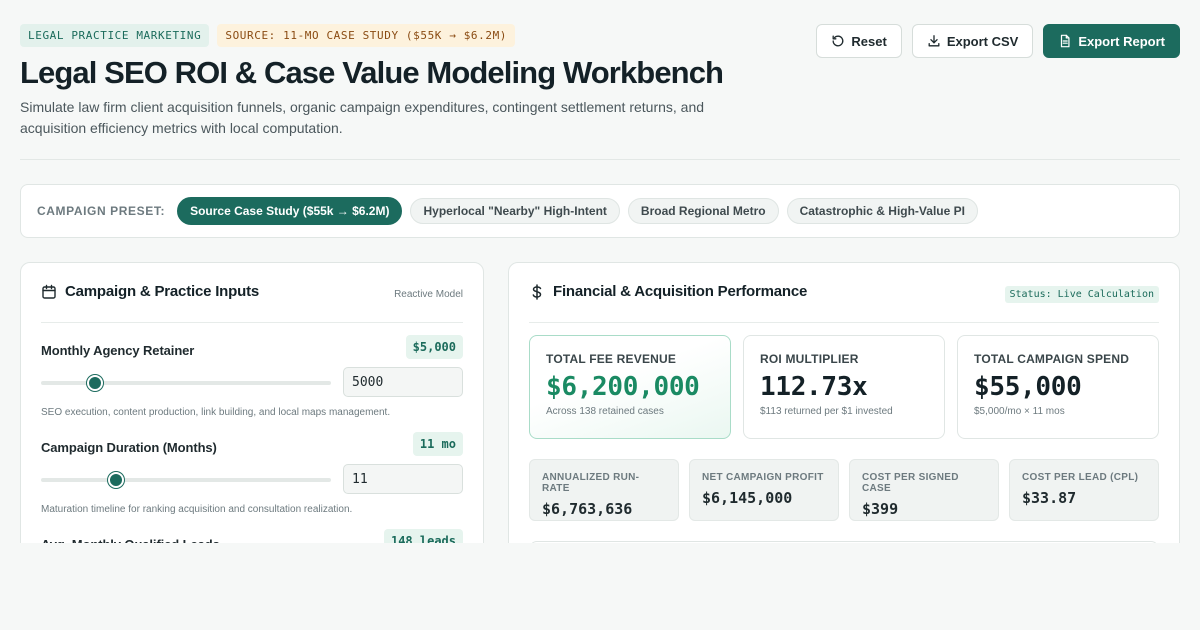 This screenshot has height=630, width=1200. Describe the element at coordinates (763, 477) in the screenshot. I see `mini-metric-label: NET CAMPAIGN PROFIT` at that location.